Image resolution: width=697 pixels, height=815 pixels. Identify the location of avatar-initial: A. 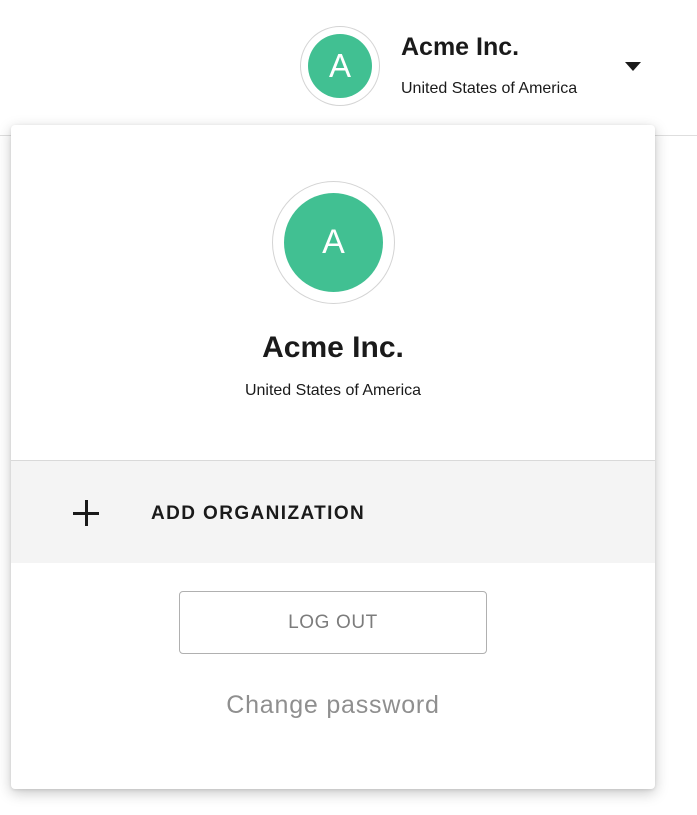
(340, 66).